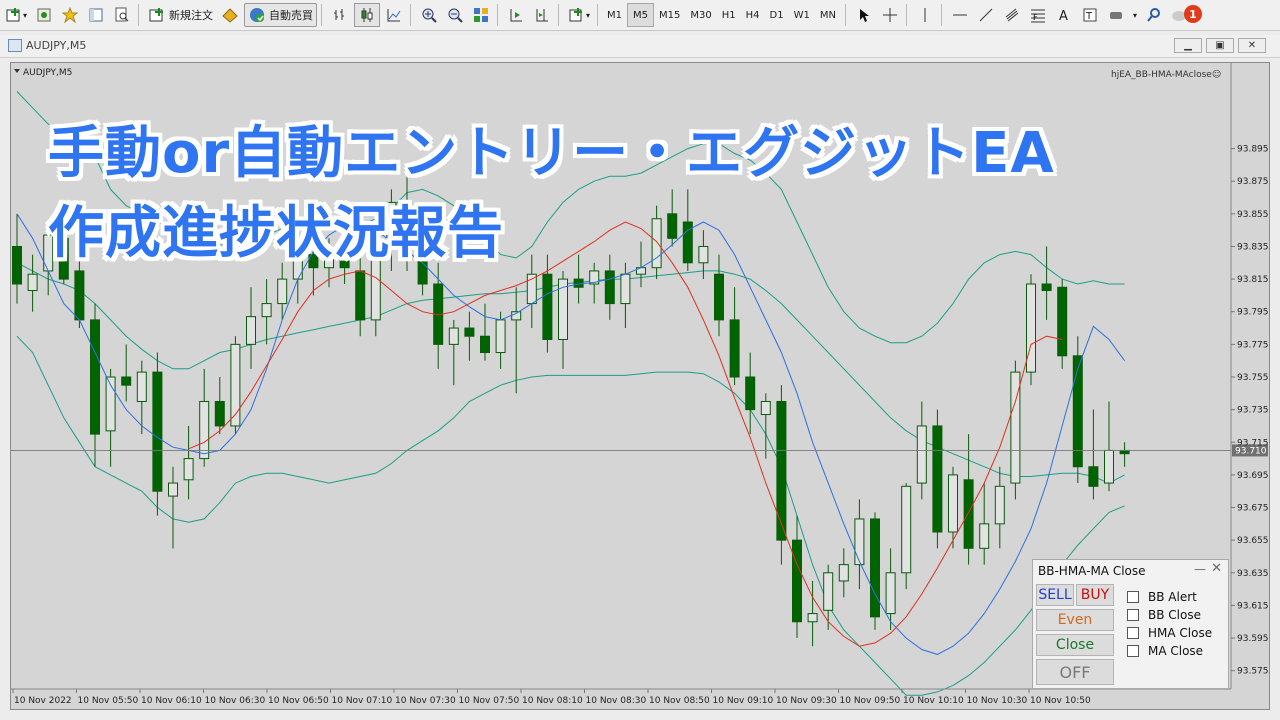 Image resolution: width=1280 pixels, height=720 pixels. Describe the element at coordinates (551, 153) in the screenshot. I see `overlay-title-line1: 手動or自動エントリー・エグジットEA` at that location.